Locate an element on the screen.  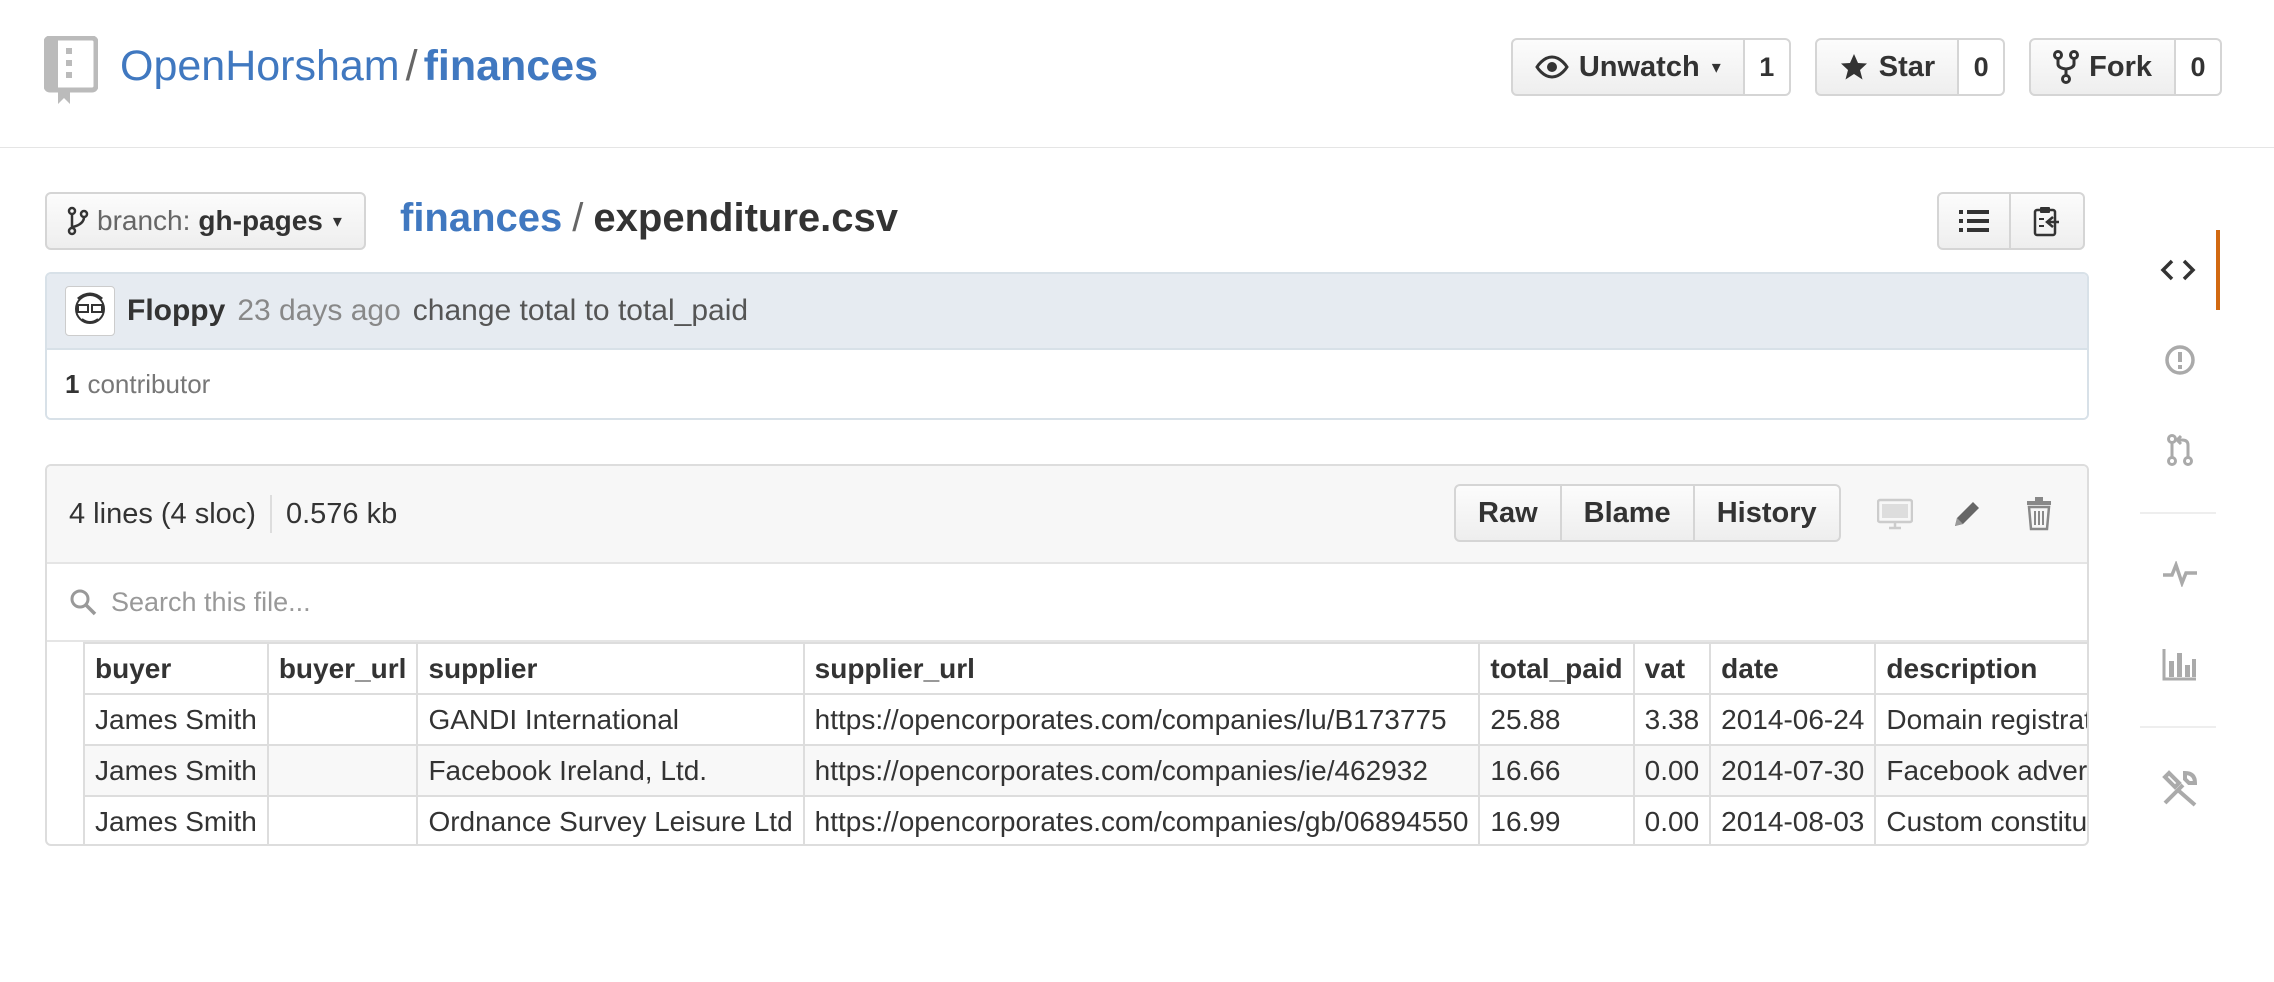
fork-label: Fork is located at coordinates (2120, 66).